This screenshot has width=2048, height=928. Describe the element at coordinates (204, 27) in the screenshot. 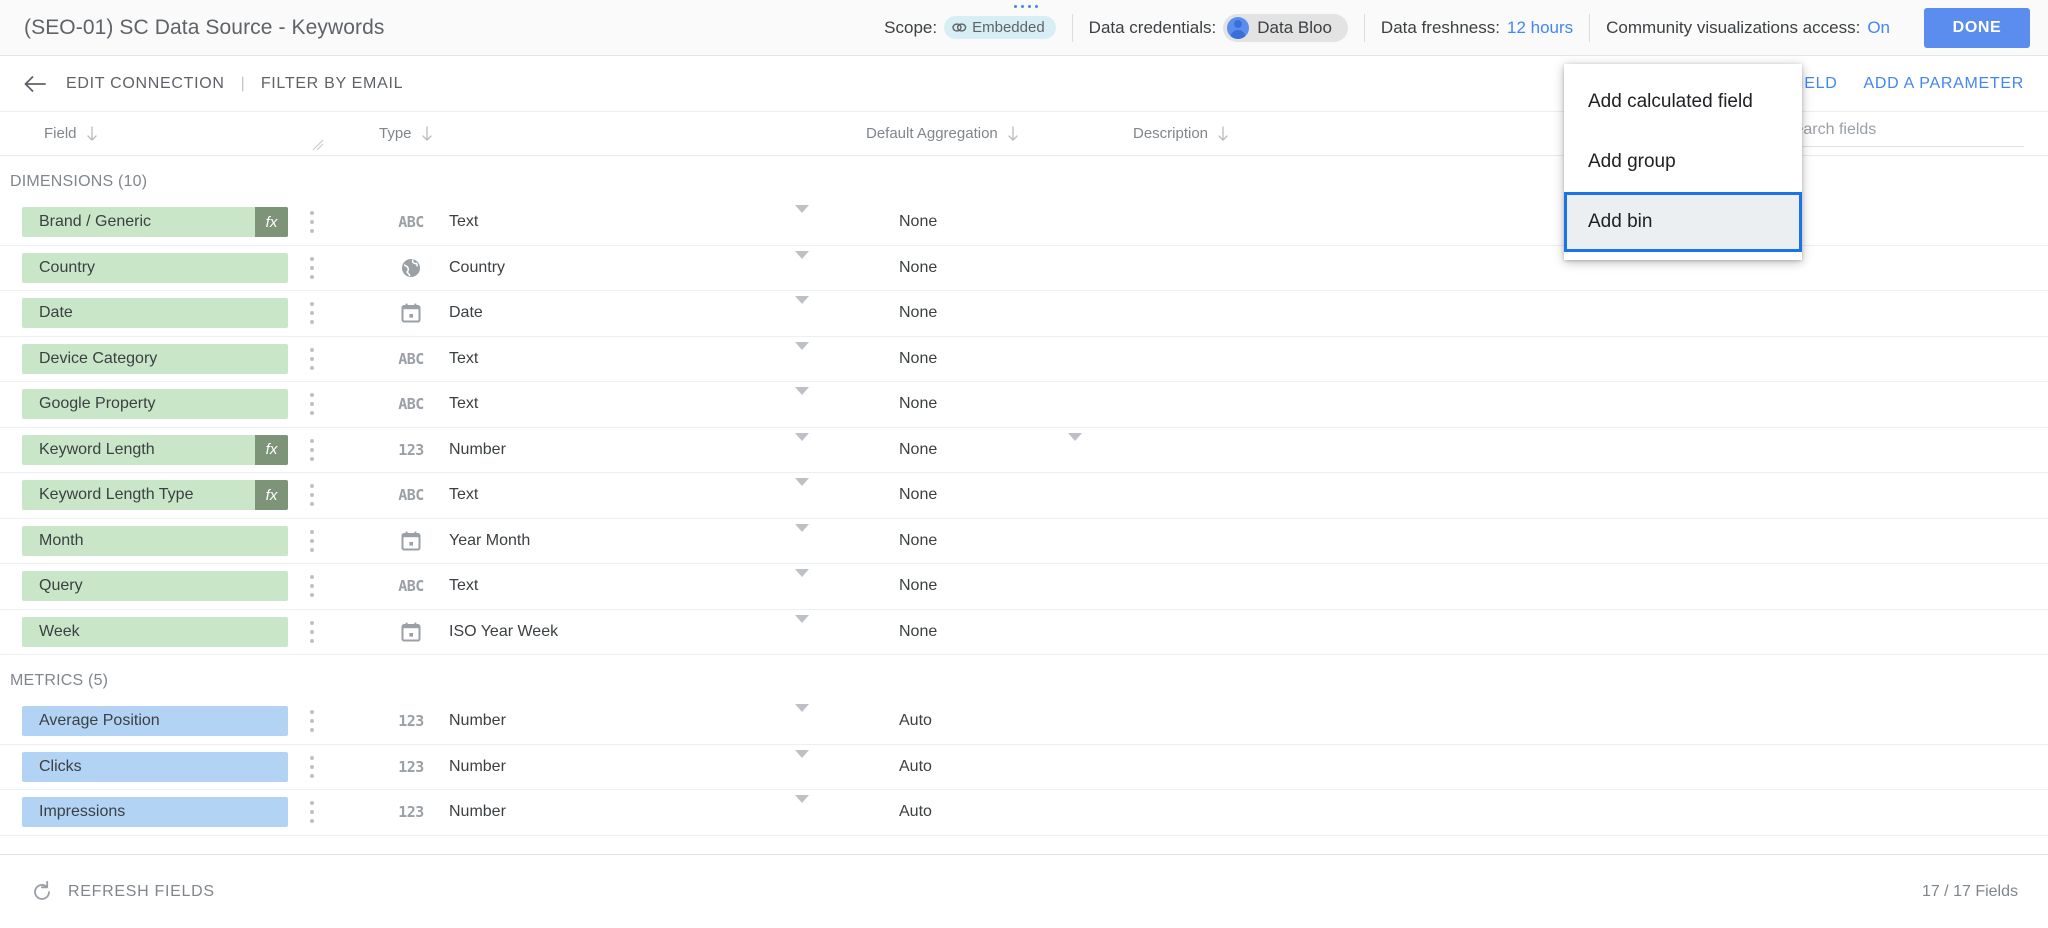

I see `data-source-title: (SEO-01) SC Data Source - Keywords` at that location.